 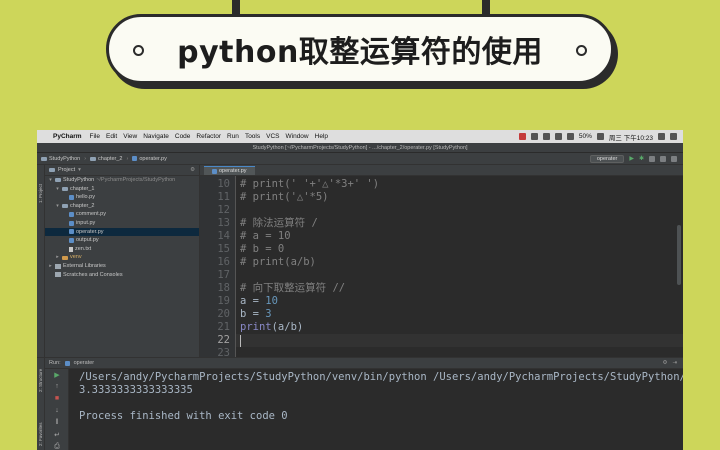 I want to click on menu-file: File, so click(x=95, y=136).